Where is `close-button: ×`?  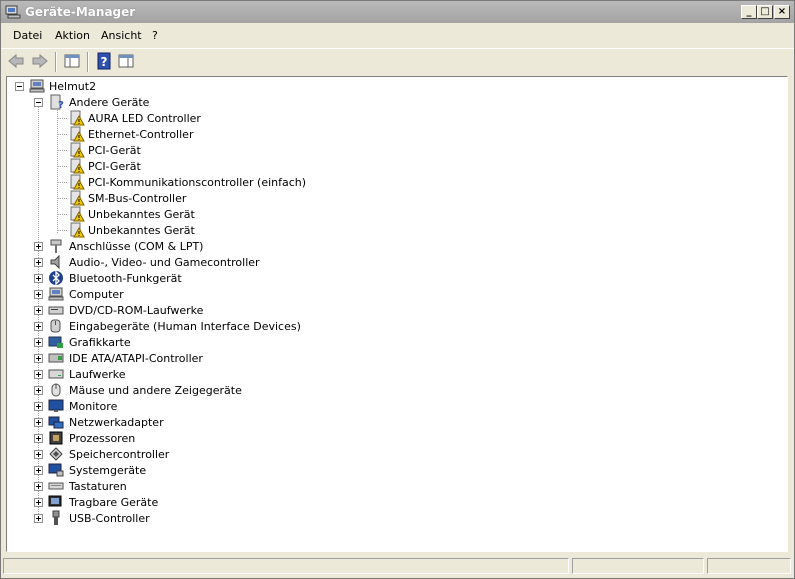 close-button: × is located at coordinates (782, 12).